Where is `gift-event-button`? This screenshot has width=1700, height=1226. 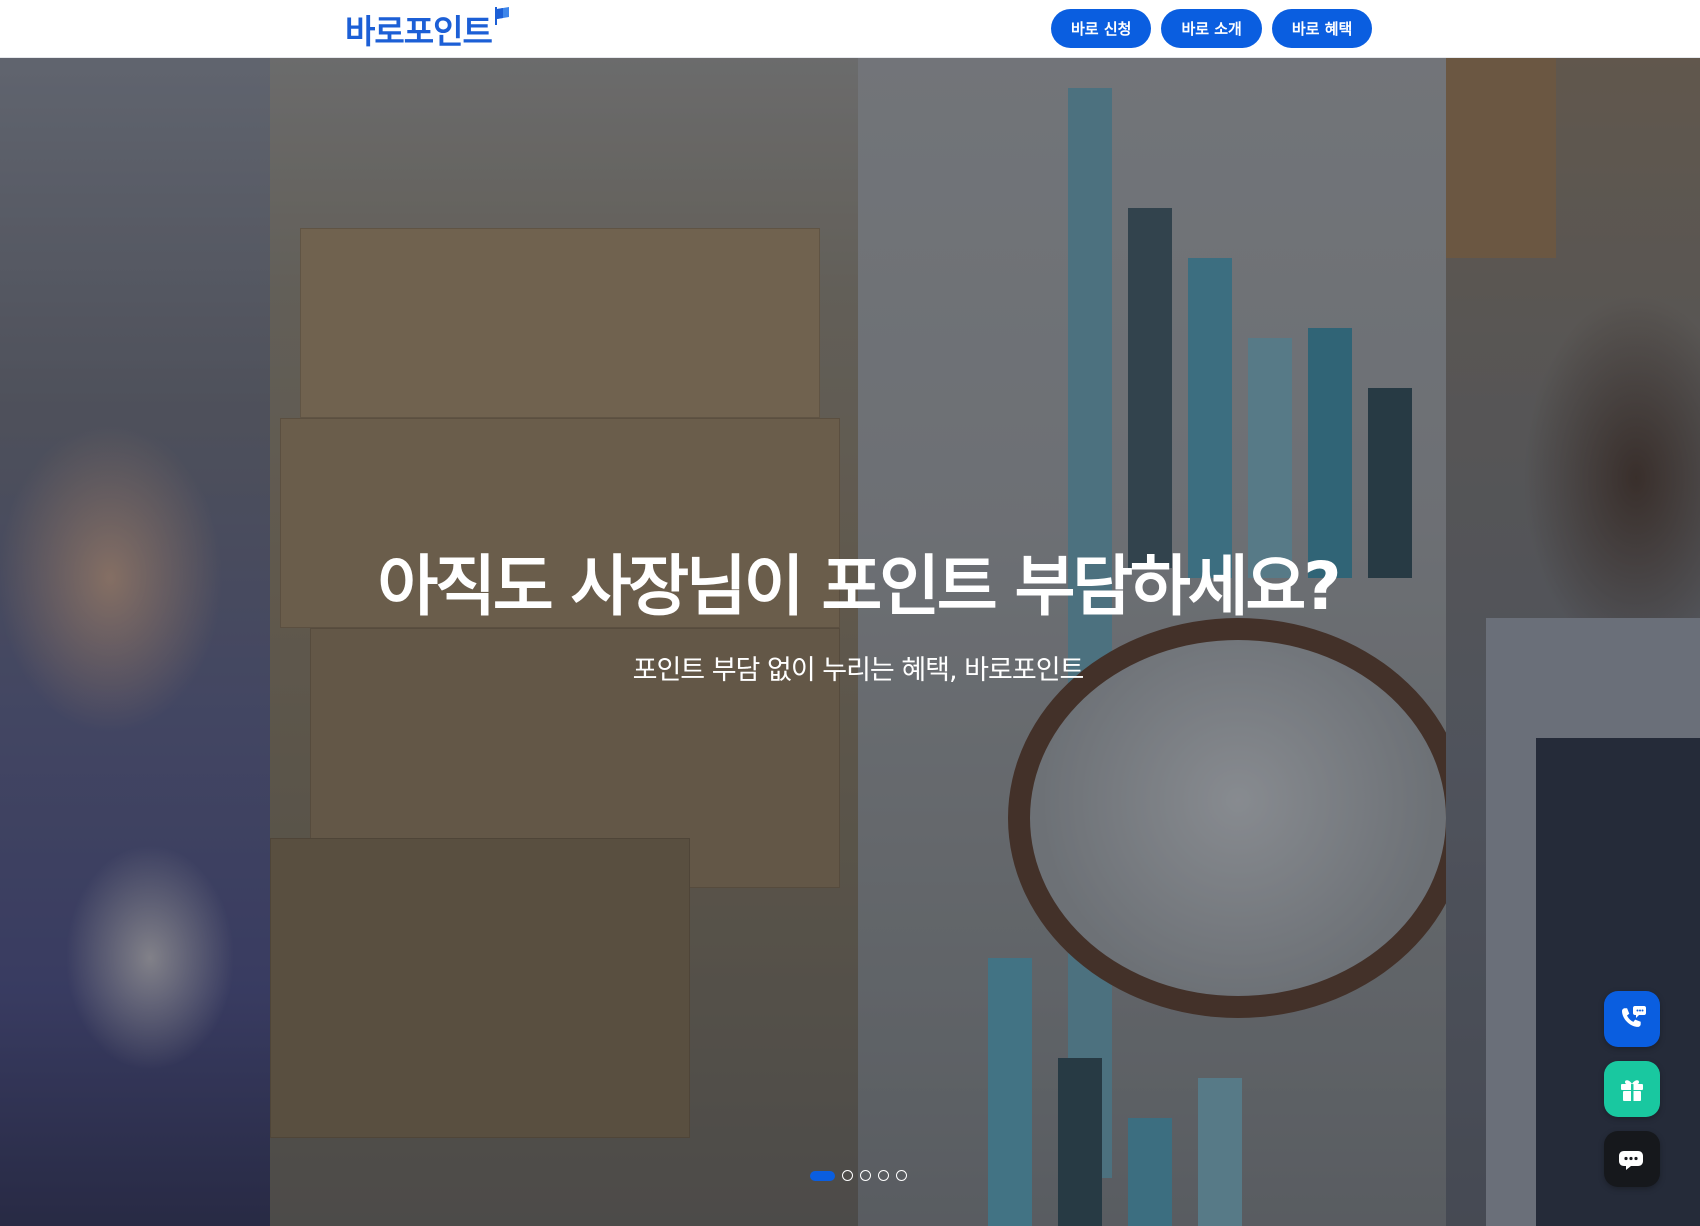 gift-event-button is located at coordinates (1632, 1089).